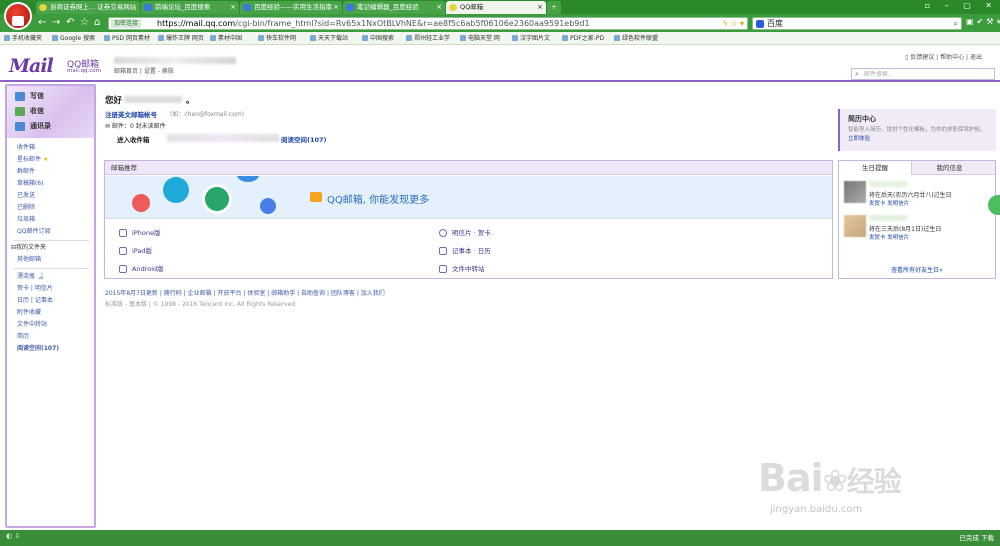 The width and height of the screenshot is (1000, 546). I want to click on qqmail-logo: Mail, so click(31, 66).